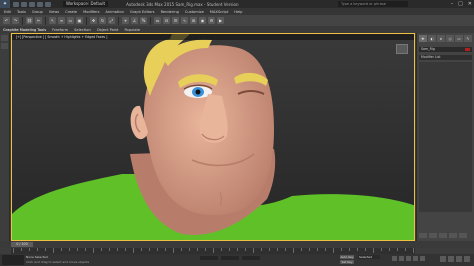 Image resolution: width=474 pixels, height=266 pixels. What do you see at coordinates (38, 20) in the screenshot?
I see `unlink-icon: ✂` at bounding box center [38, 20].